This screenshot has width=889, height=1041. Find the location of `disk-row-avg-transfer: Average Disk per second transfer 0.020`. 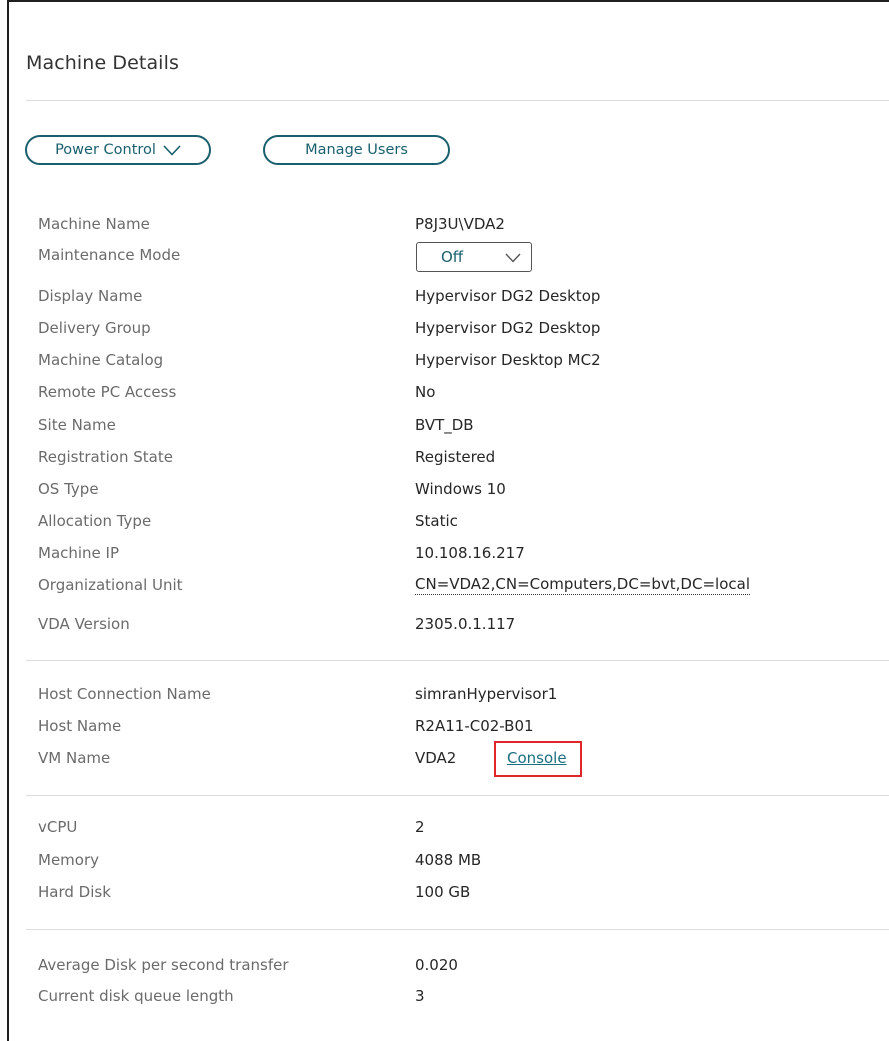

disk-row-avg-transfer: Average Disk per second transfer 0.020 is located at coordinates (444, 965).